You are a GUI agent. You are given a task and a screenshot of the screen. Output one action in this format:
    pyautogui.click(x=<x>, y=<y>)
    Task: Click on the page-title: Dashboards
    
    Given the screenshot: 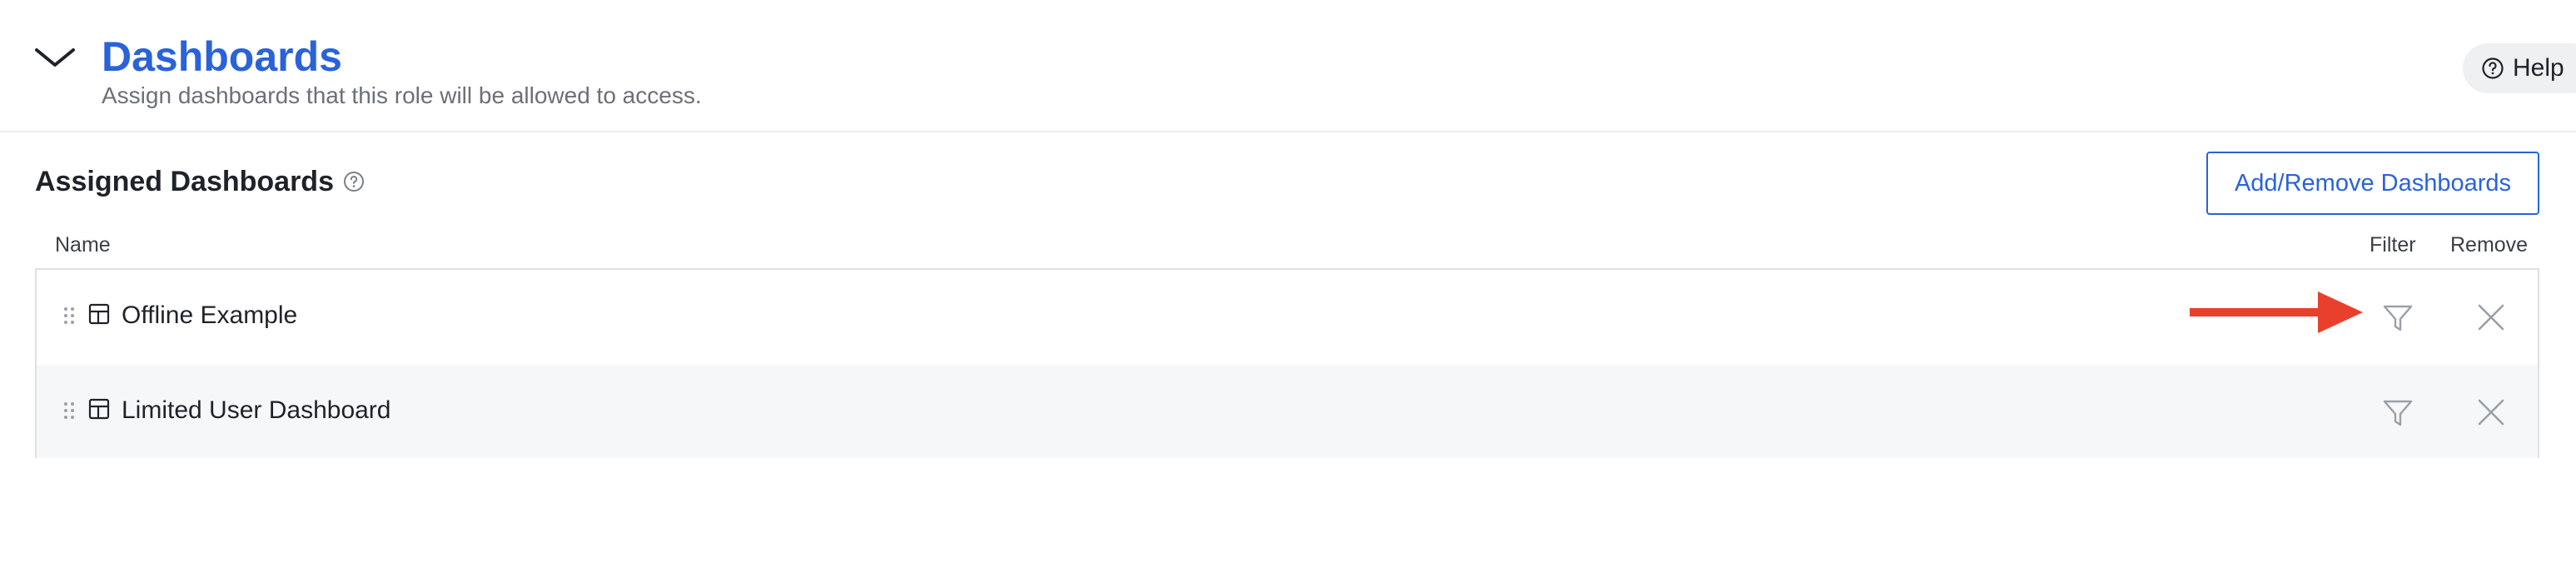 What is the action you would take?
    pyautogui.click(x=222, y=56)
    